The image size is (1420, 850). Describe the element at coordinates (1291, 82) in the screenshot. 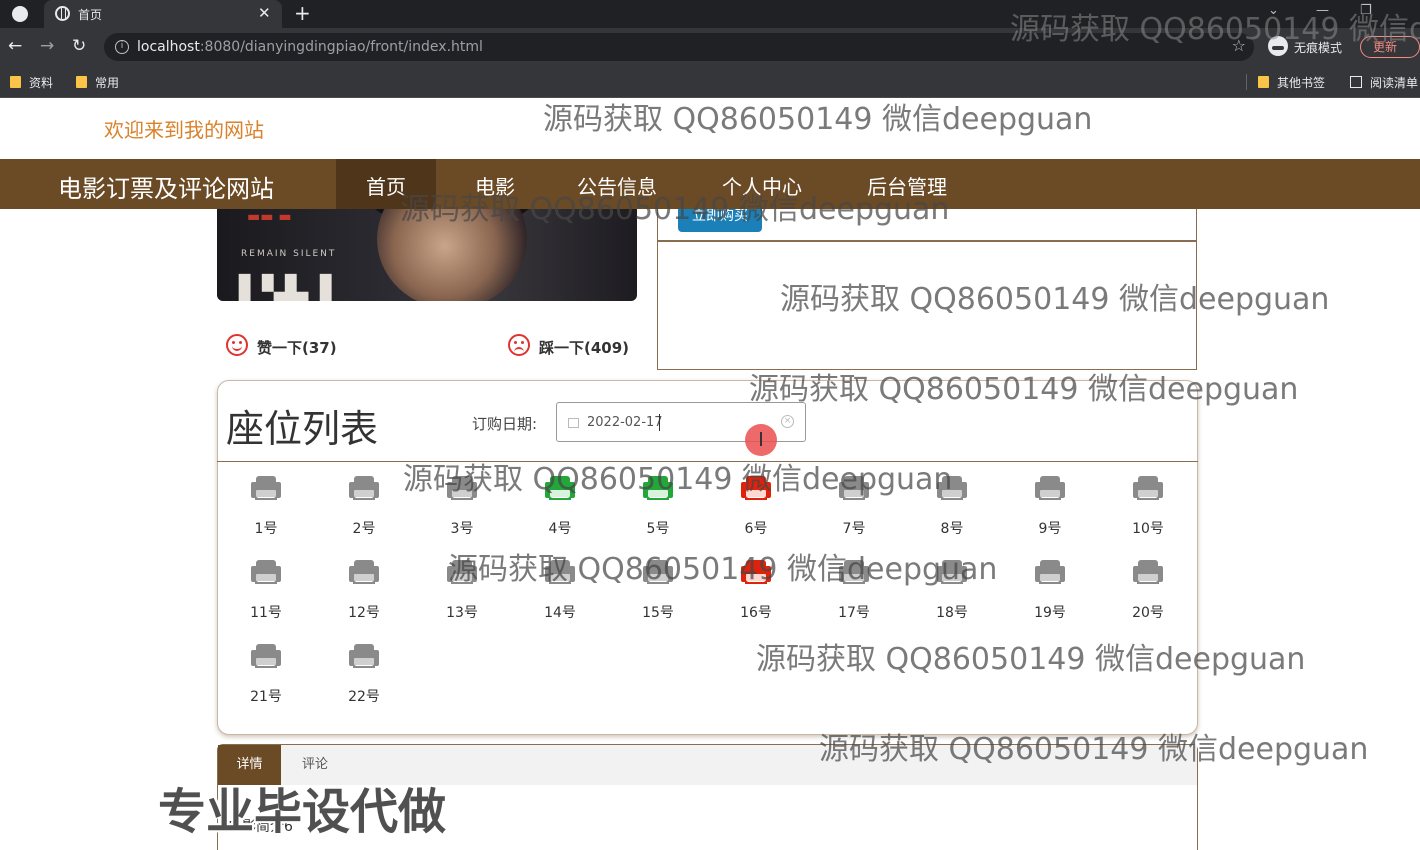

I see `other-bookmarks: 其他书签` at that location.